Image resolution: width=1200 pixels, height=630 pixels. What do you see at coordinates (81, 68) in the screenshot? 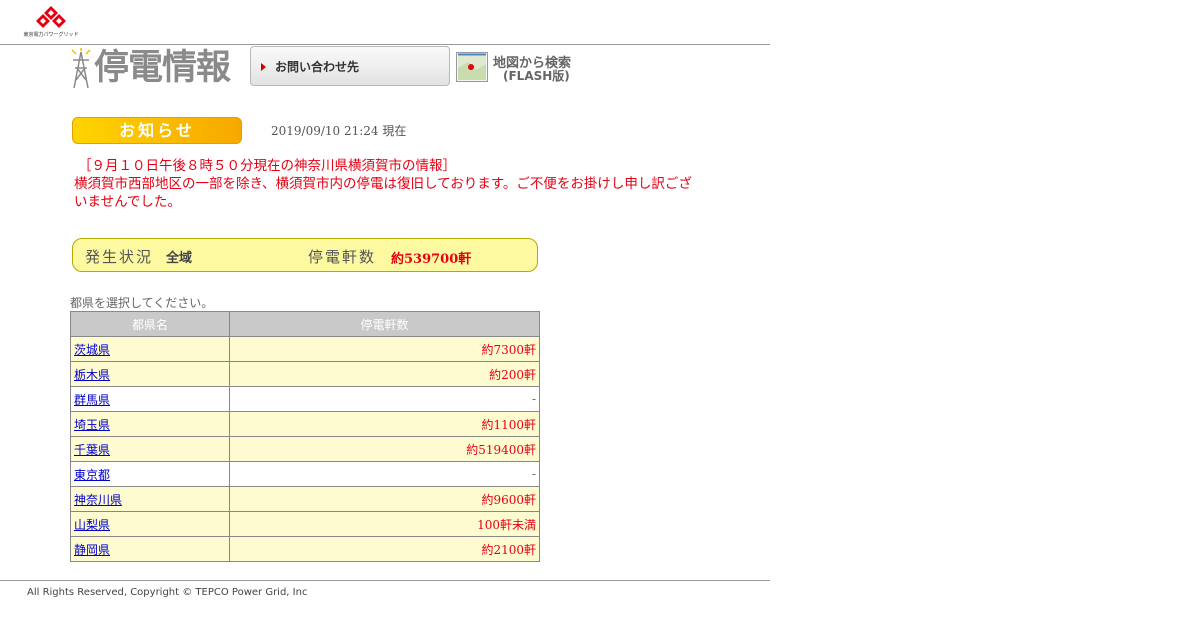
I see `transmission-tower-icon` at bounding box center [81, 68].